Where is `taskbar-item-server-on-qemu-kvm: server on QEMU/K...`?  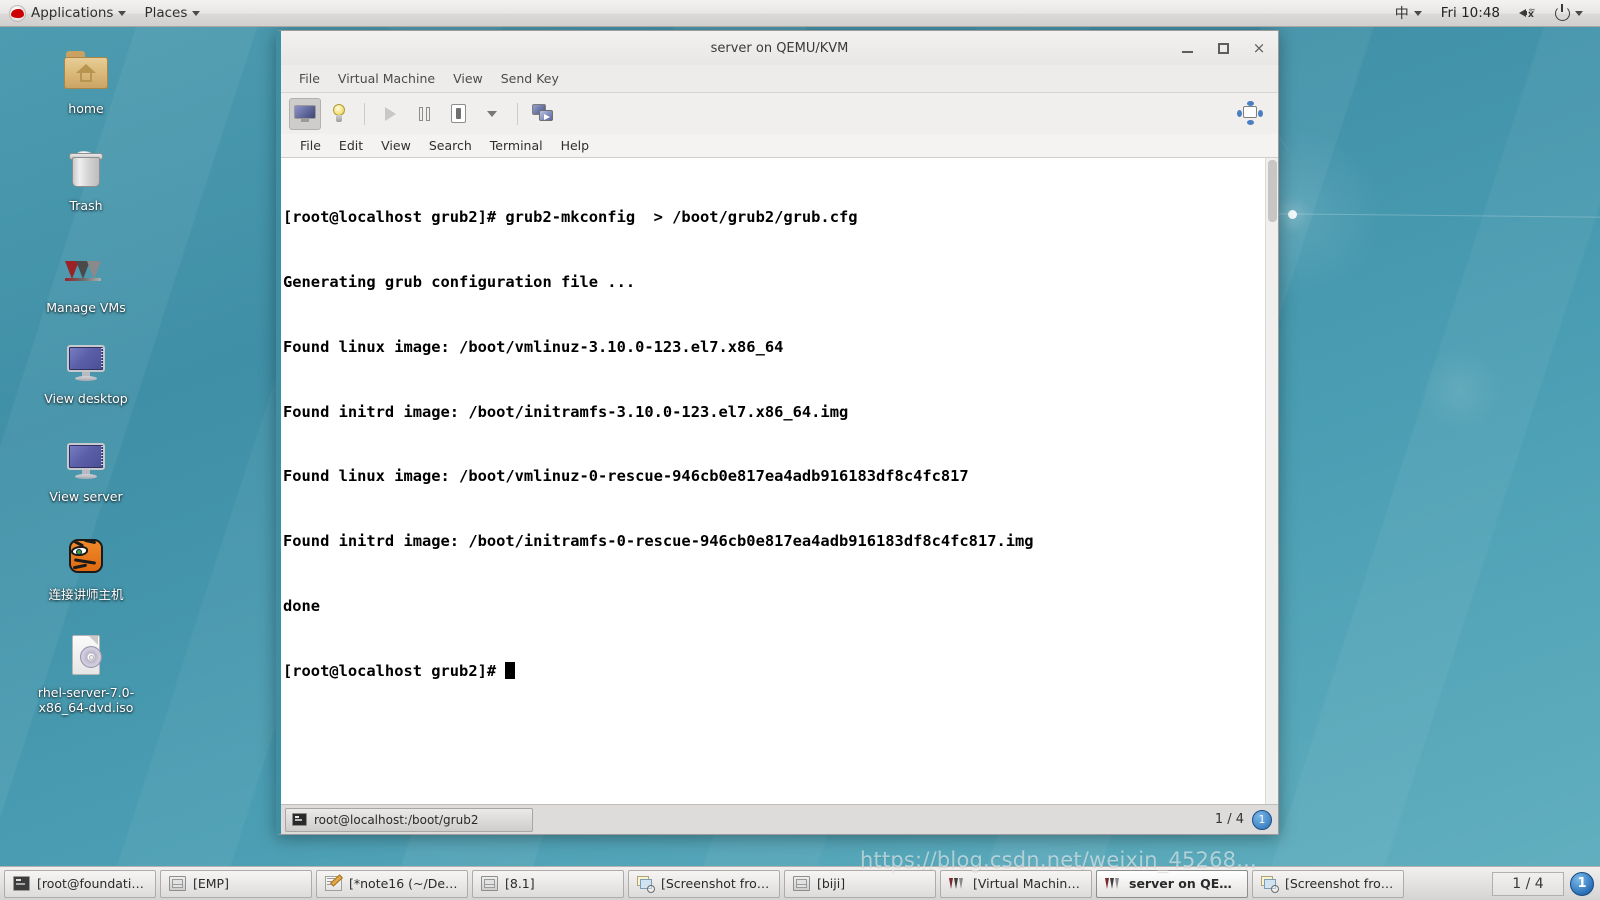
taskbar-item-server-on-qemu-kvm: server on QEMU/K... is located at coordinates (1172, 883).